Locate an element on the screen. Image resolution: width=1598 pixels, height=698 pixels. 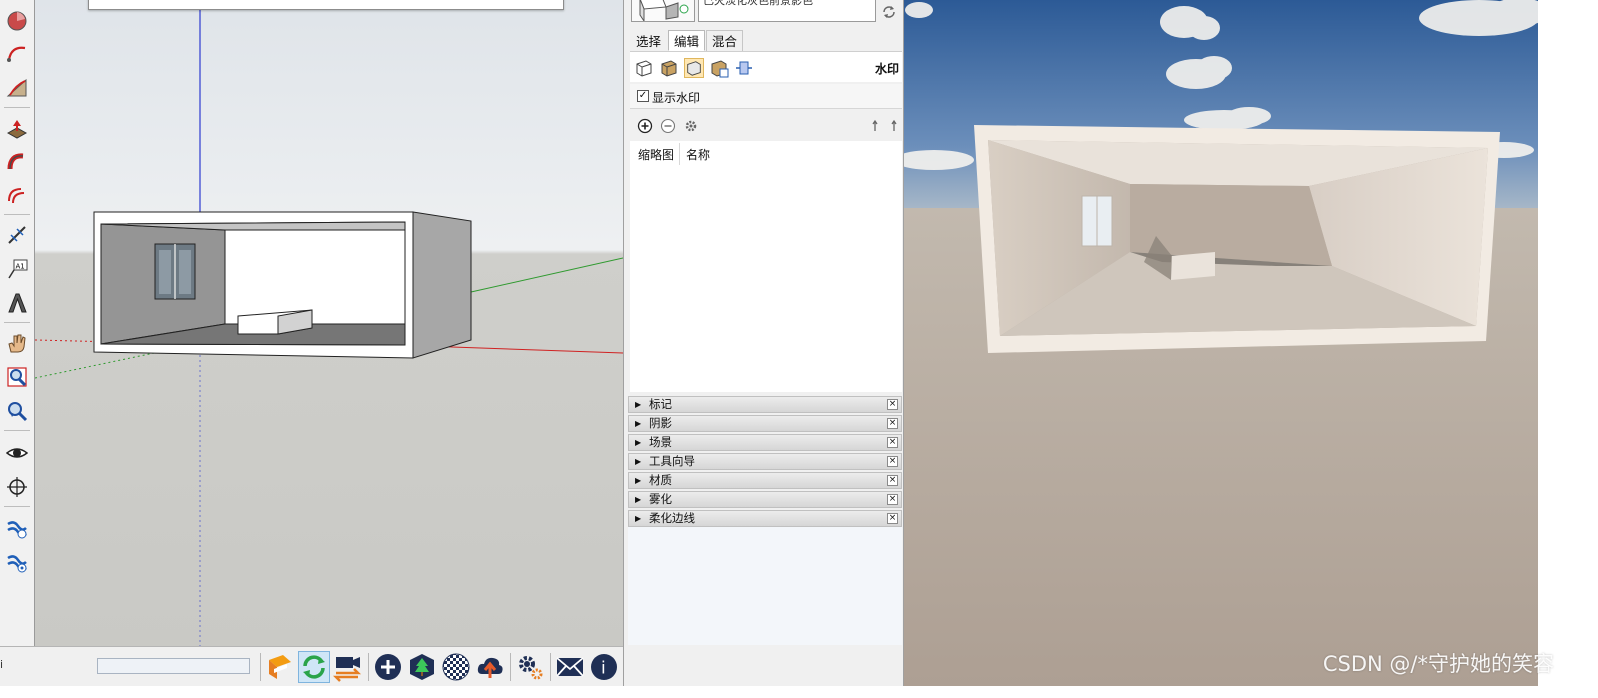
watermark-tools is located at coordinates (766, 126).